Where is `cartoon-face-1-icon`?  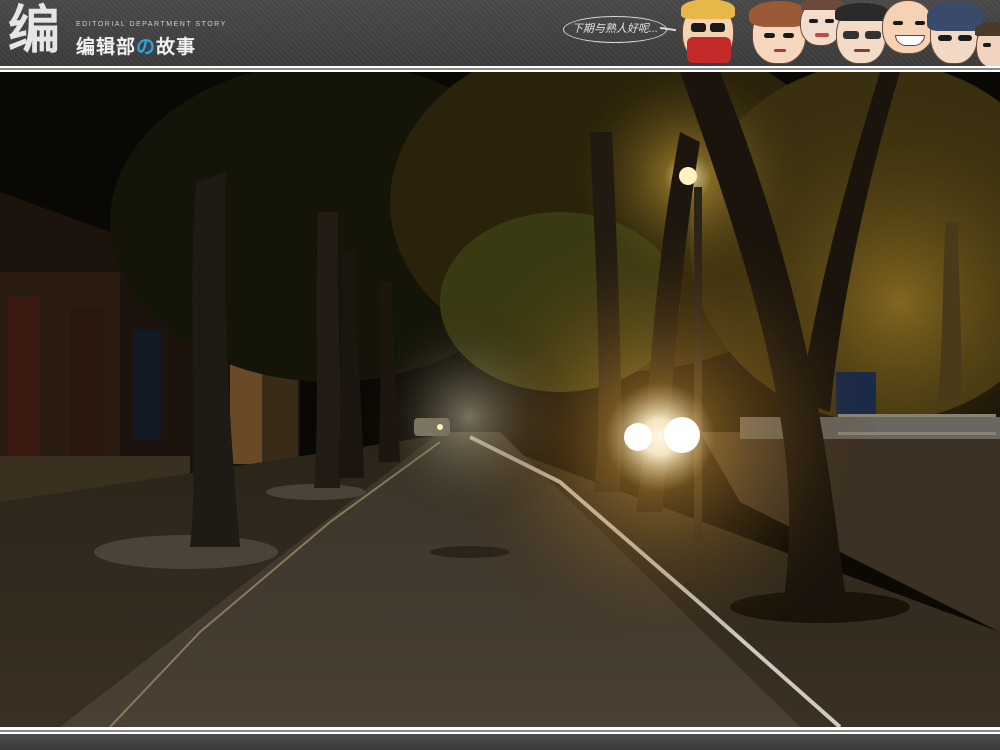 cartoon-face-1-icon is located at coordinates (708, 31).